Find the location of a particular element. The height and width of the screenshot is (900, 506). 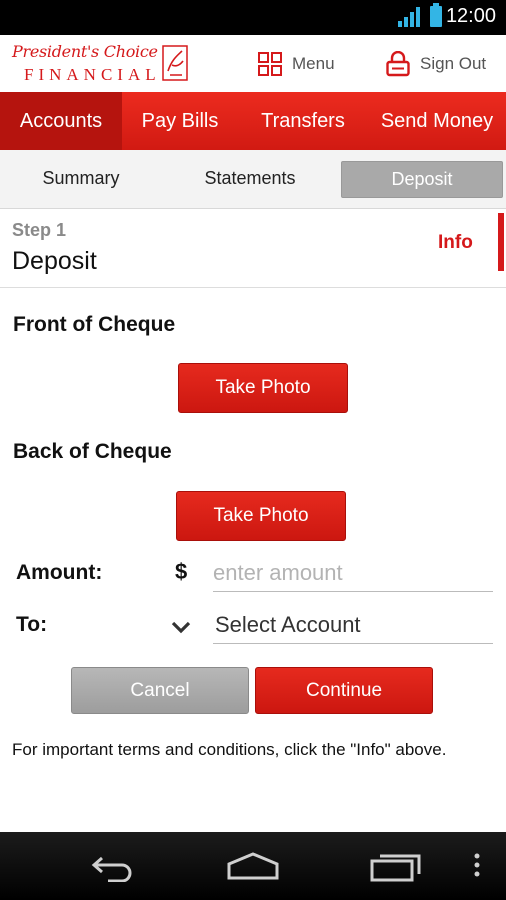

logo-script-text: President's Choice is located at coordinates (85, 51).